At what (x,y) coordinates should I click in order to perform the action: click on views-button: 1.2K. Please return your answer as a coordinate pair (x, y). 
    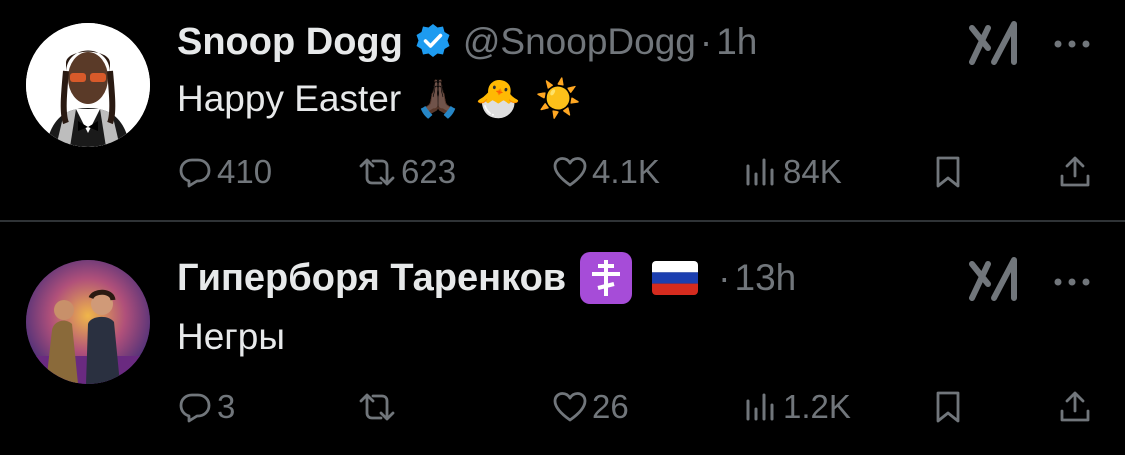
    Looking at the image, I should click on (797, 407).